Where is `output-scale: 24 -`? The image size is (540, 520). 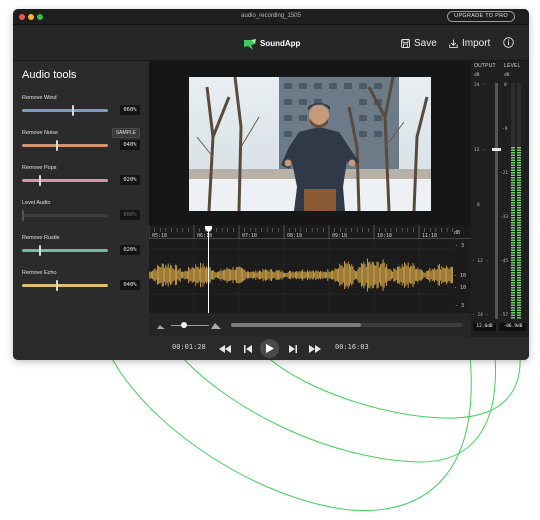 output-scale: 24 - is located at coordinates (479, 85).